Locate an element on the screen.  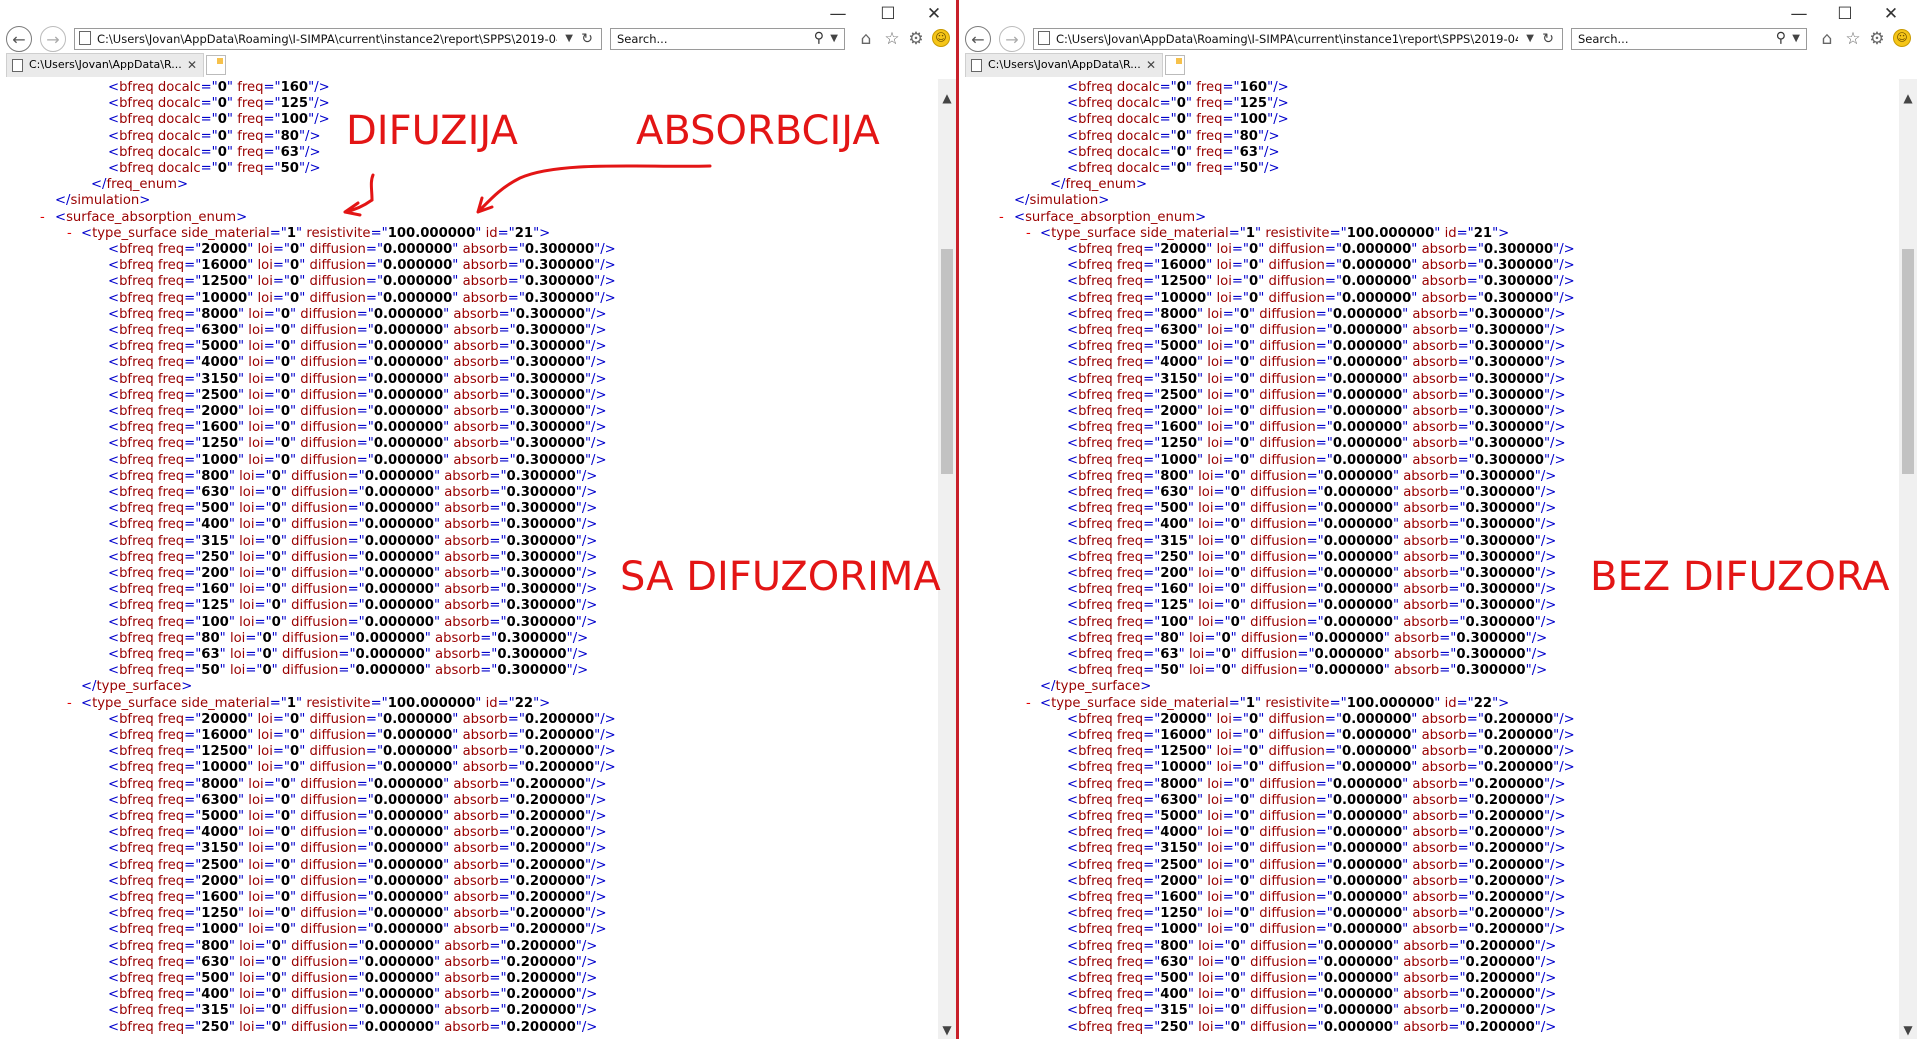
smiley-feedback-icon: ☺ is located at coordinates (1902, 38).